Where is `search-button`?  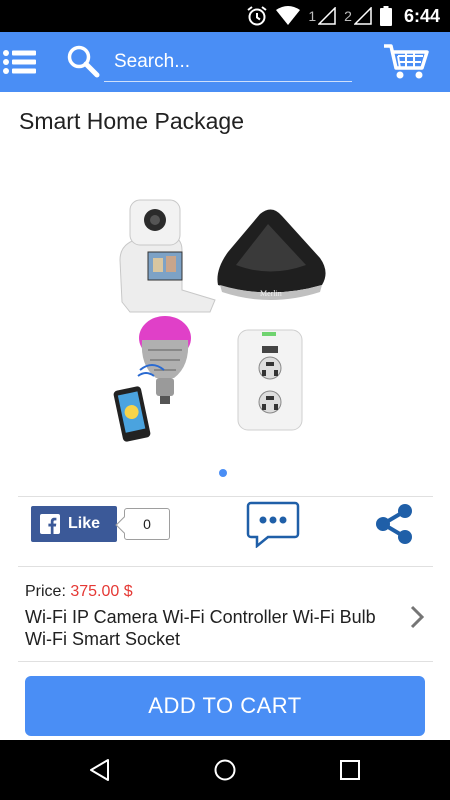 search-button is located at coordinates (83, 61).